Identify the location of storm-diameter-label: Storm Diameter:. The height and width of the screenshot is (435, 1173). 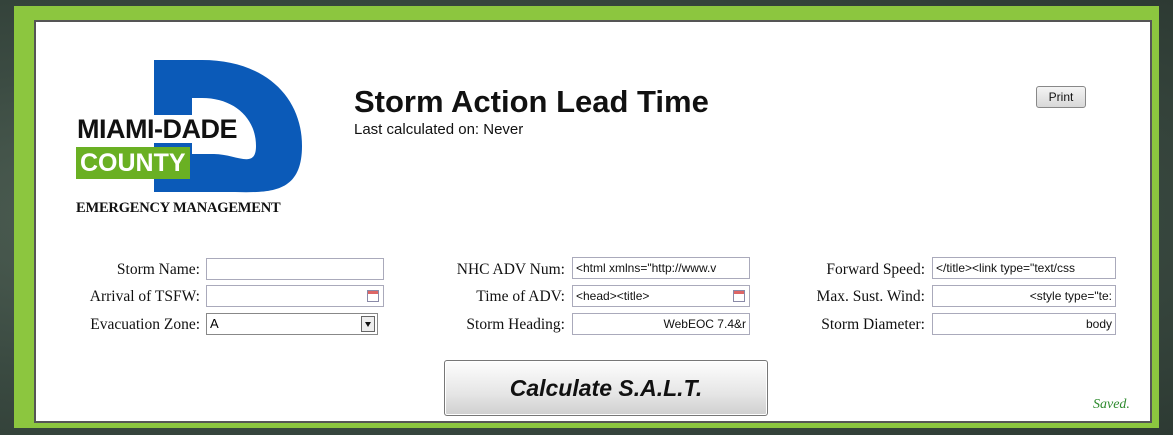
(873, 324).